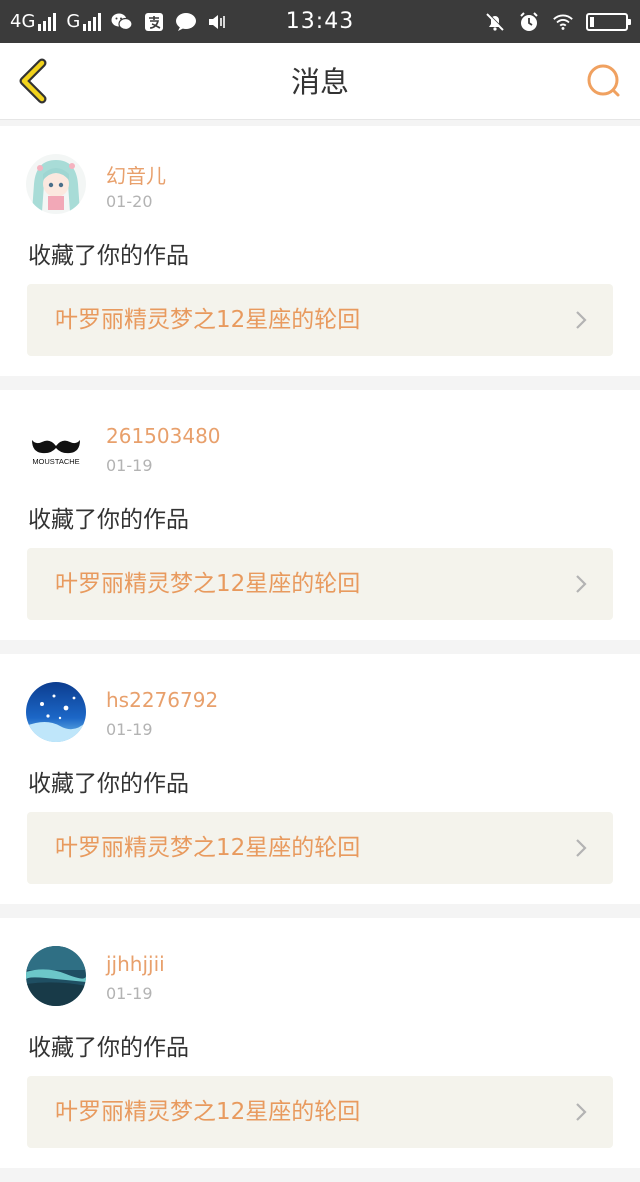 The width and height of the screenshot is (640, 1182). I want to click on blue-snowflake-avatar-icon, so click(56, 712).